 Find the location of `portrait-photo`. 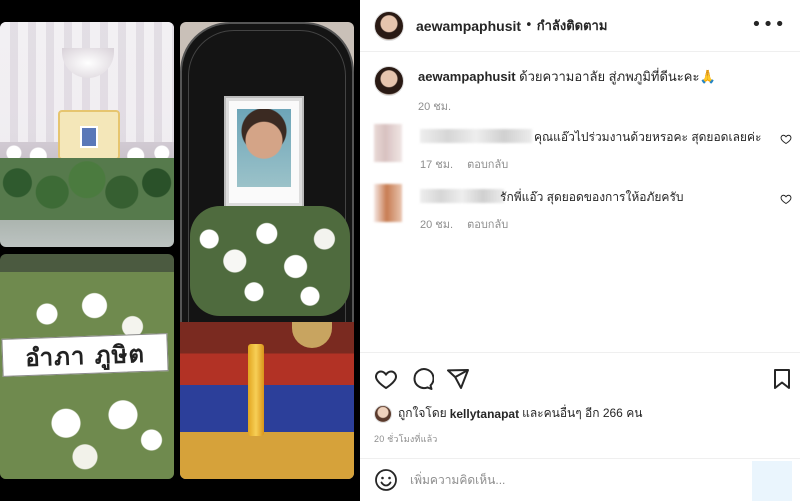

portrait-photo is located at coordinates (264, 148).